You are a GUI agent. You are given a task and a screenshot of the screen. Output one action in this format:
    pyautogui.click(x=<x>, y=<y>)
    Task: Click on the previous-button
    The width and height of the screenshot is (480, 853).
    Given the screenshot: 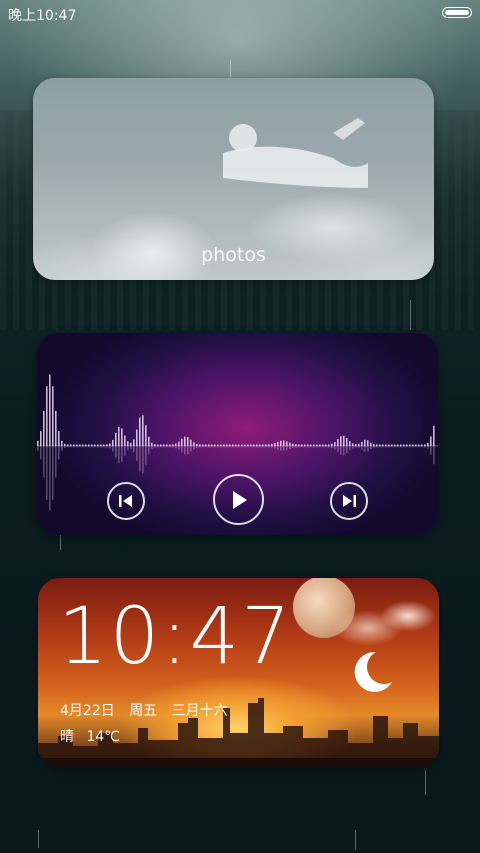 What is the action you would take?
    pyautogui.click(x=126, y=501)
    